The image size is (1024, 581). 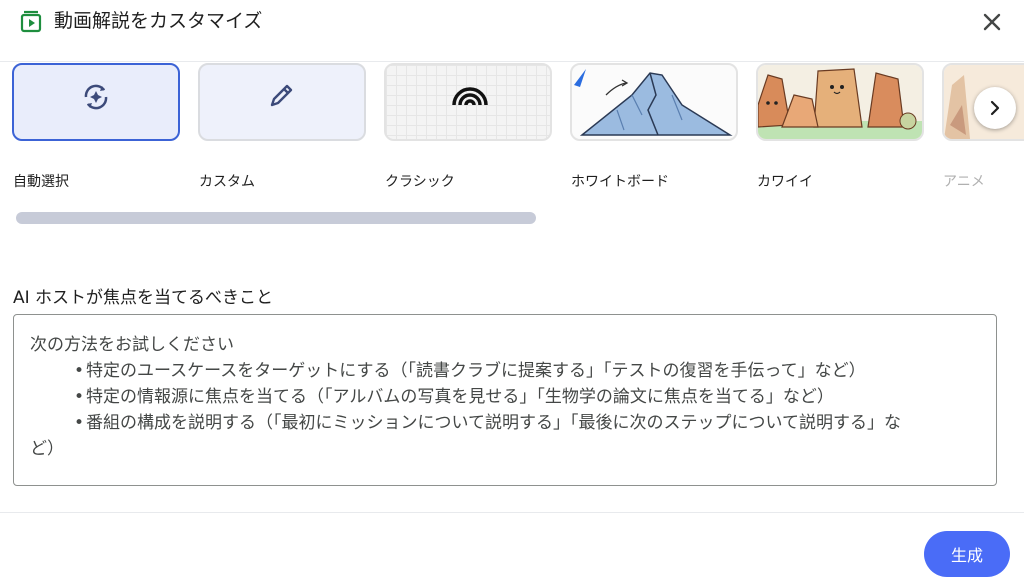 I want to click on pencil-icon, so click(x=281, y=95).